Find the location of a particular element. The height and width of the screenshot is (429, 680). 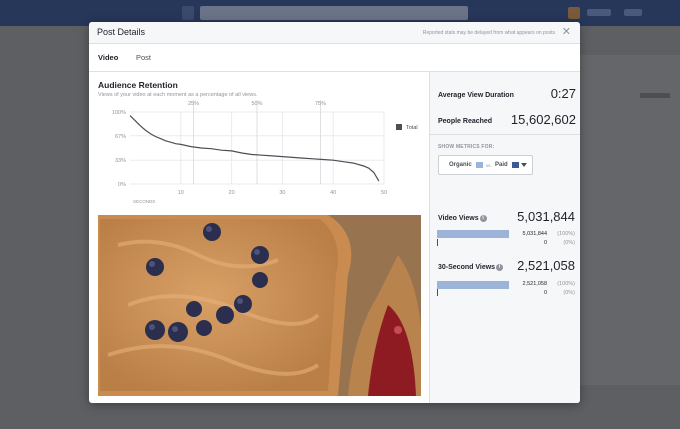

video-views-paid-percent: (0%) is located at coordinates (569, 243).